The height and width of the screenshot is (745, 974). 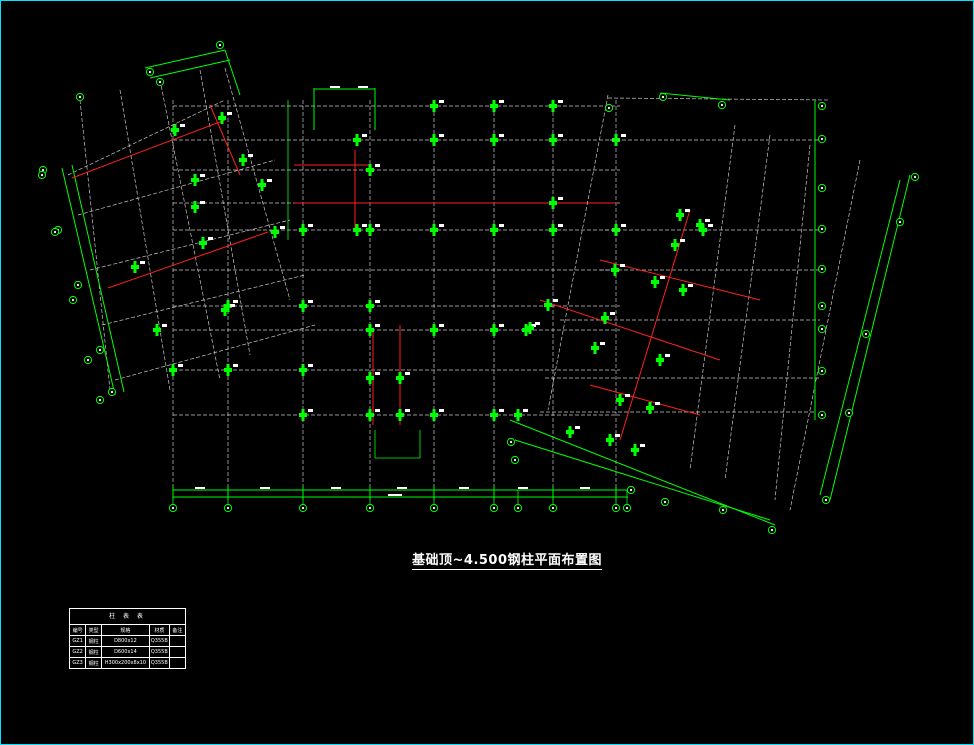 I want to click on row-note, so click(x=176, y=662).